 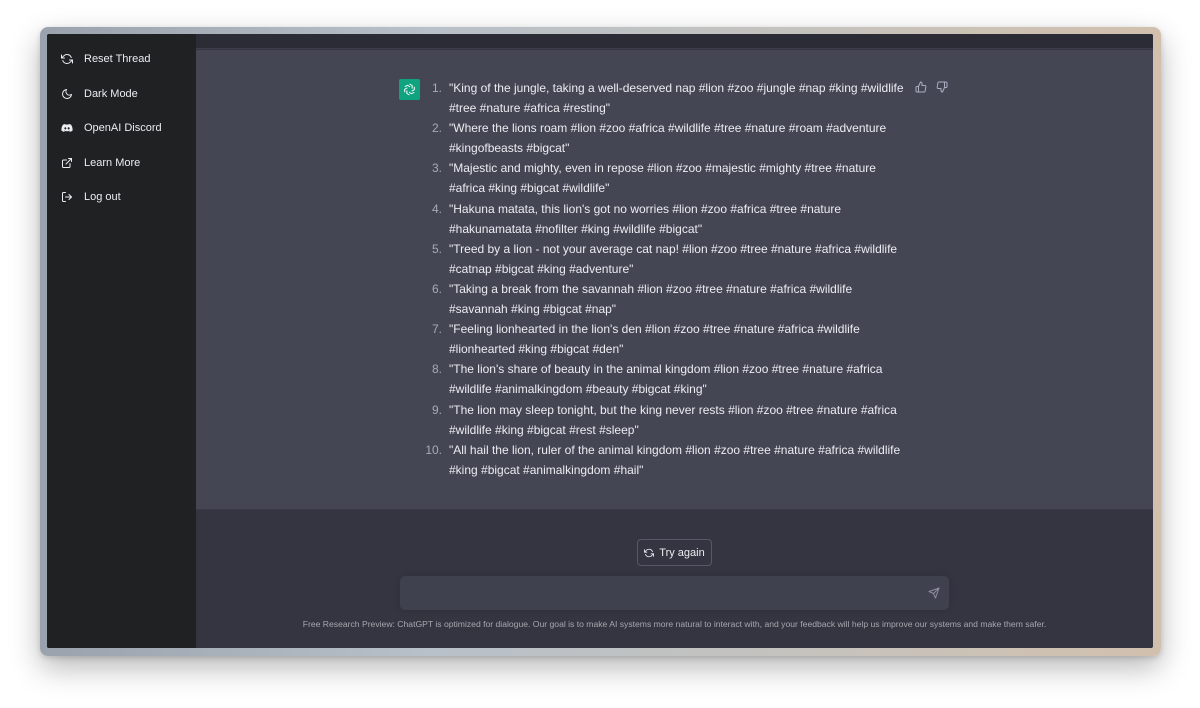 I want to click on thumbs-down-icon, so click(x=942, y=87).